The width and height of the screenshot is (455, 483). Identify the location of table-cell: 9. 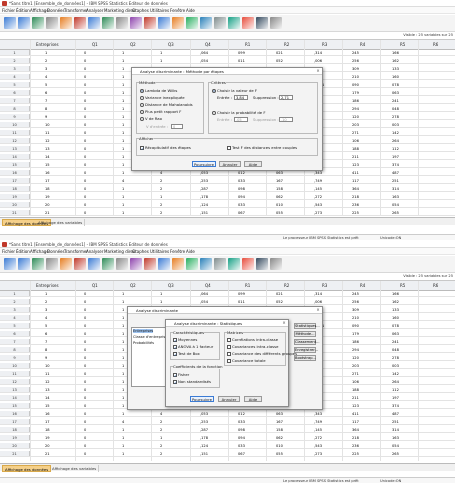
(46, 358).